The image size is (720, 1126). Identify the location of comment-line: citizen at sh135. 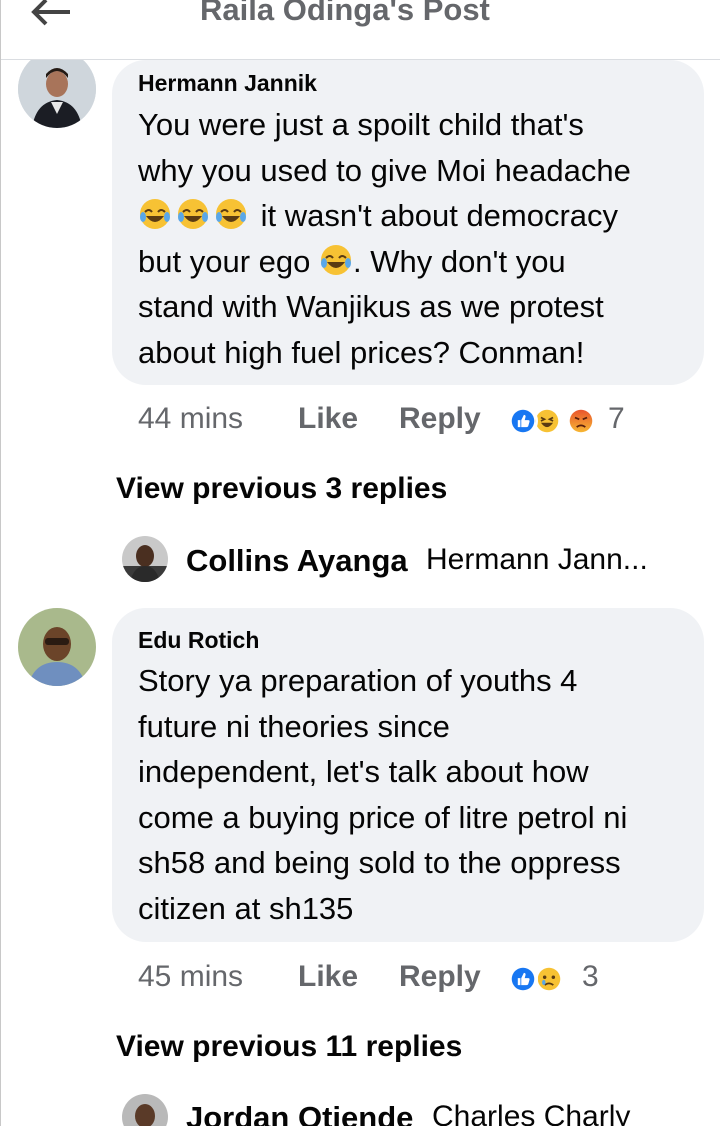
(246, 908).